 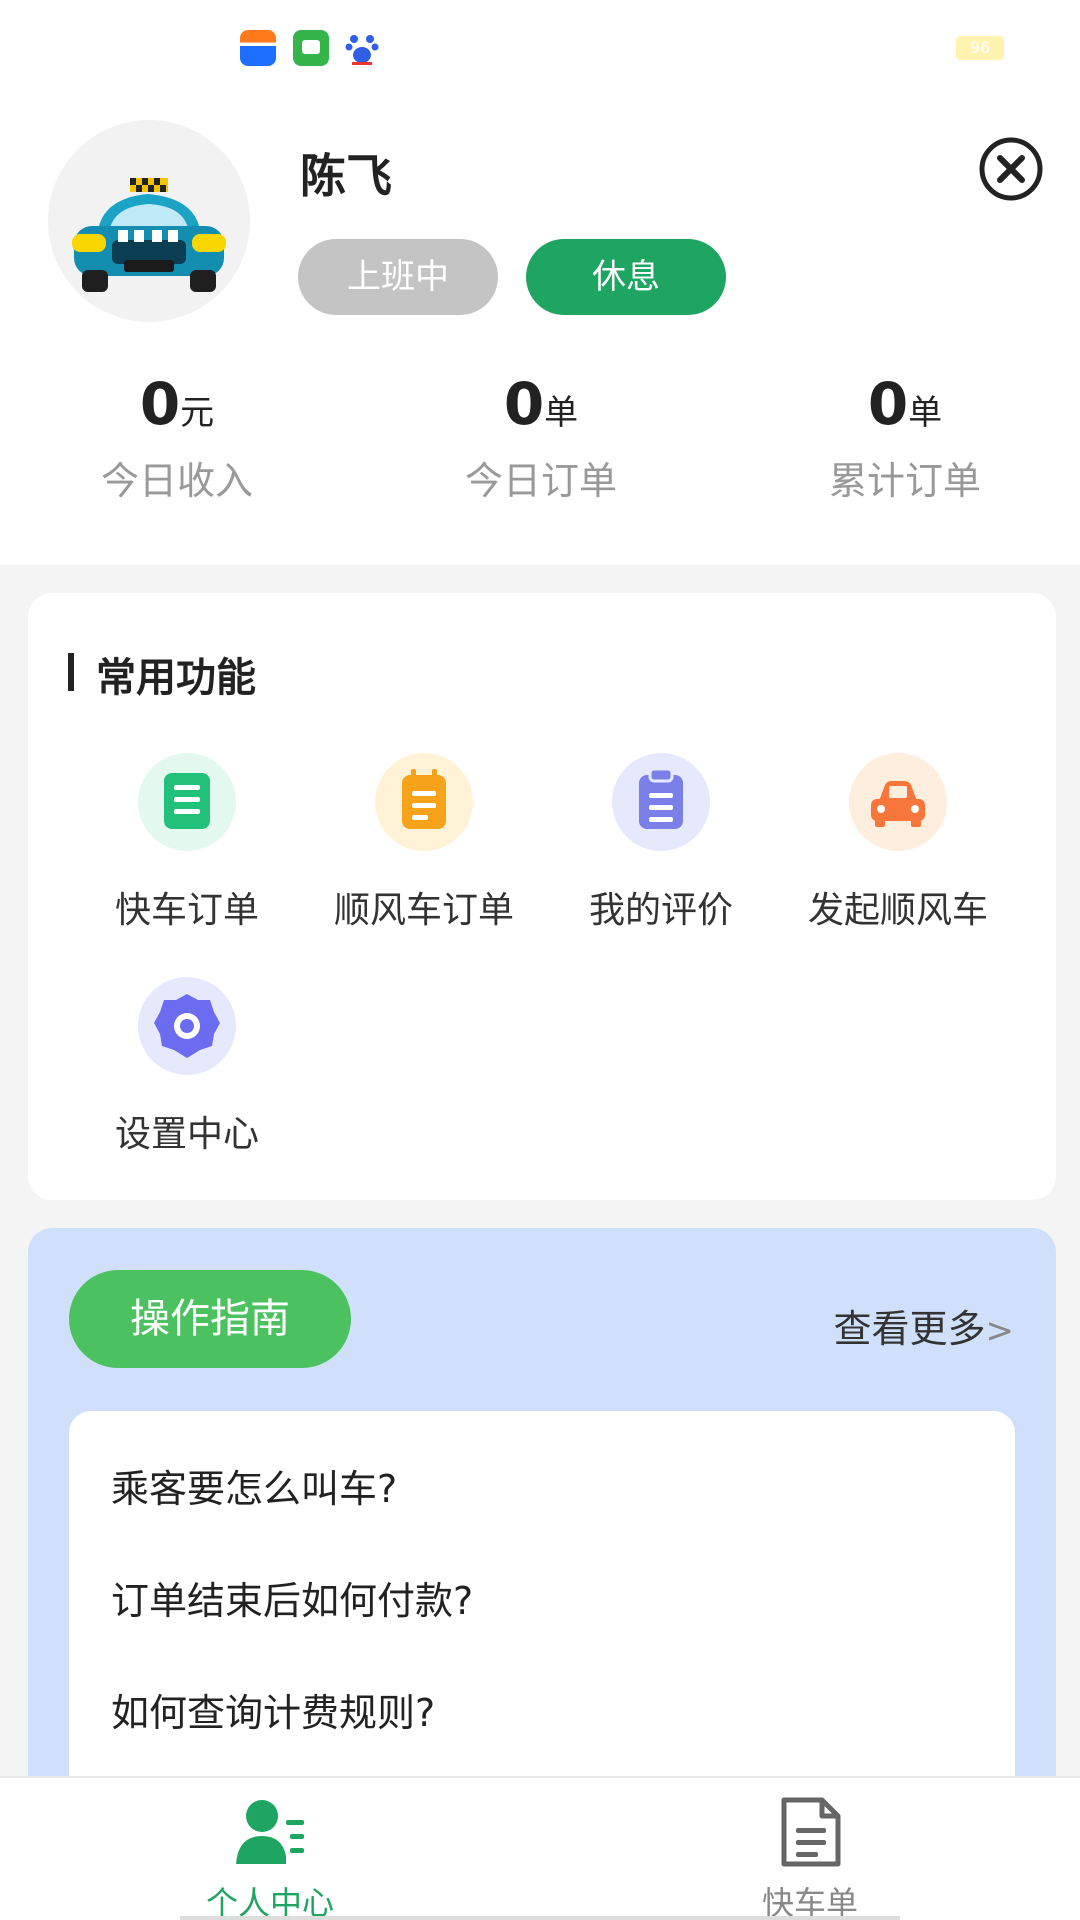 I want to click on stat-label: 累计订单, so click(x=904, y=481).